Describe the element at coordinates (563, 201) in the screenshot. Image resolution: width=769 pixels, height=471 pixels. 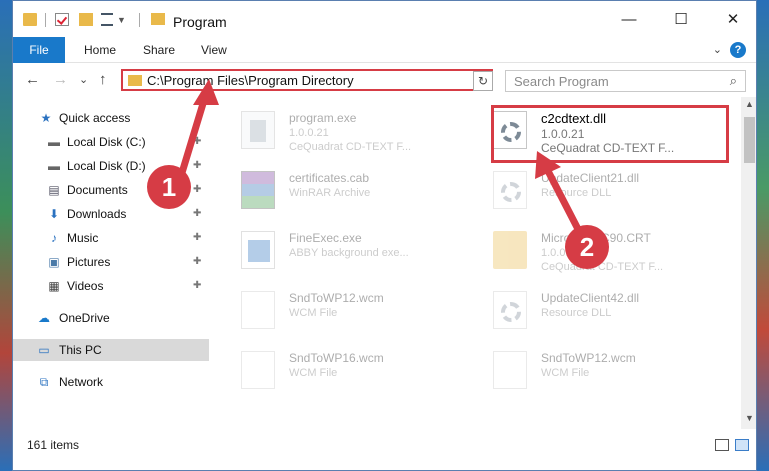
I see `arrow-2-shaft` at that location.